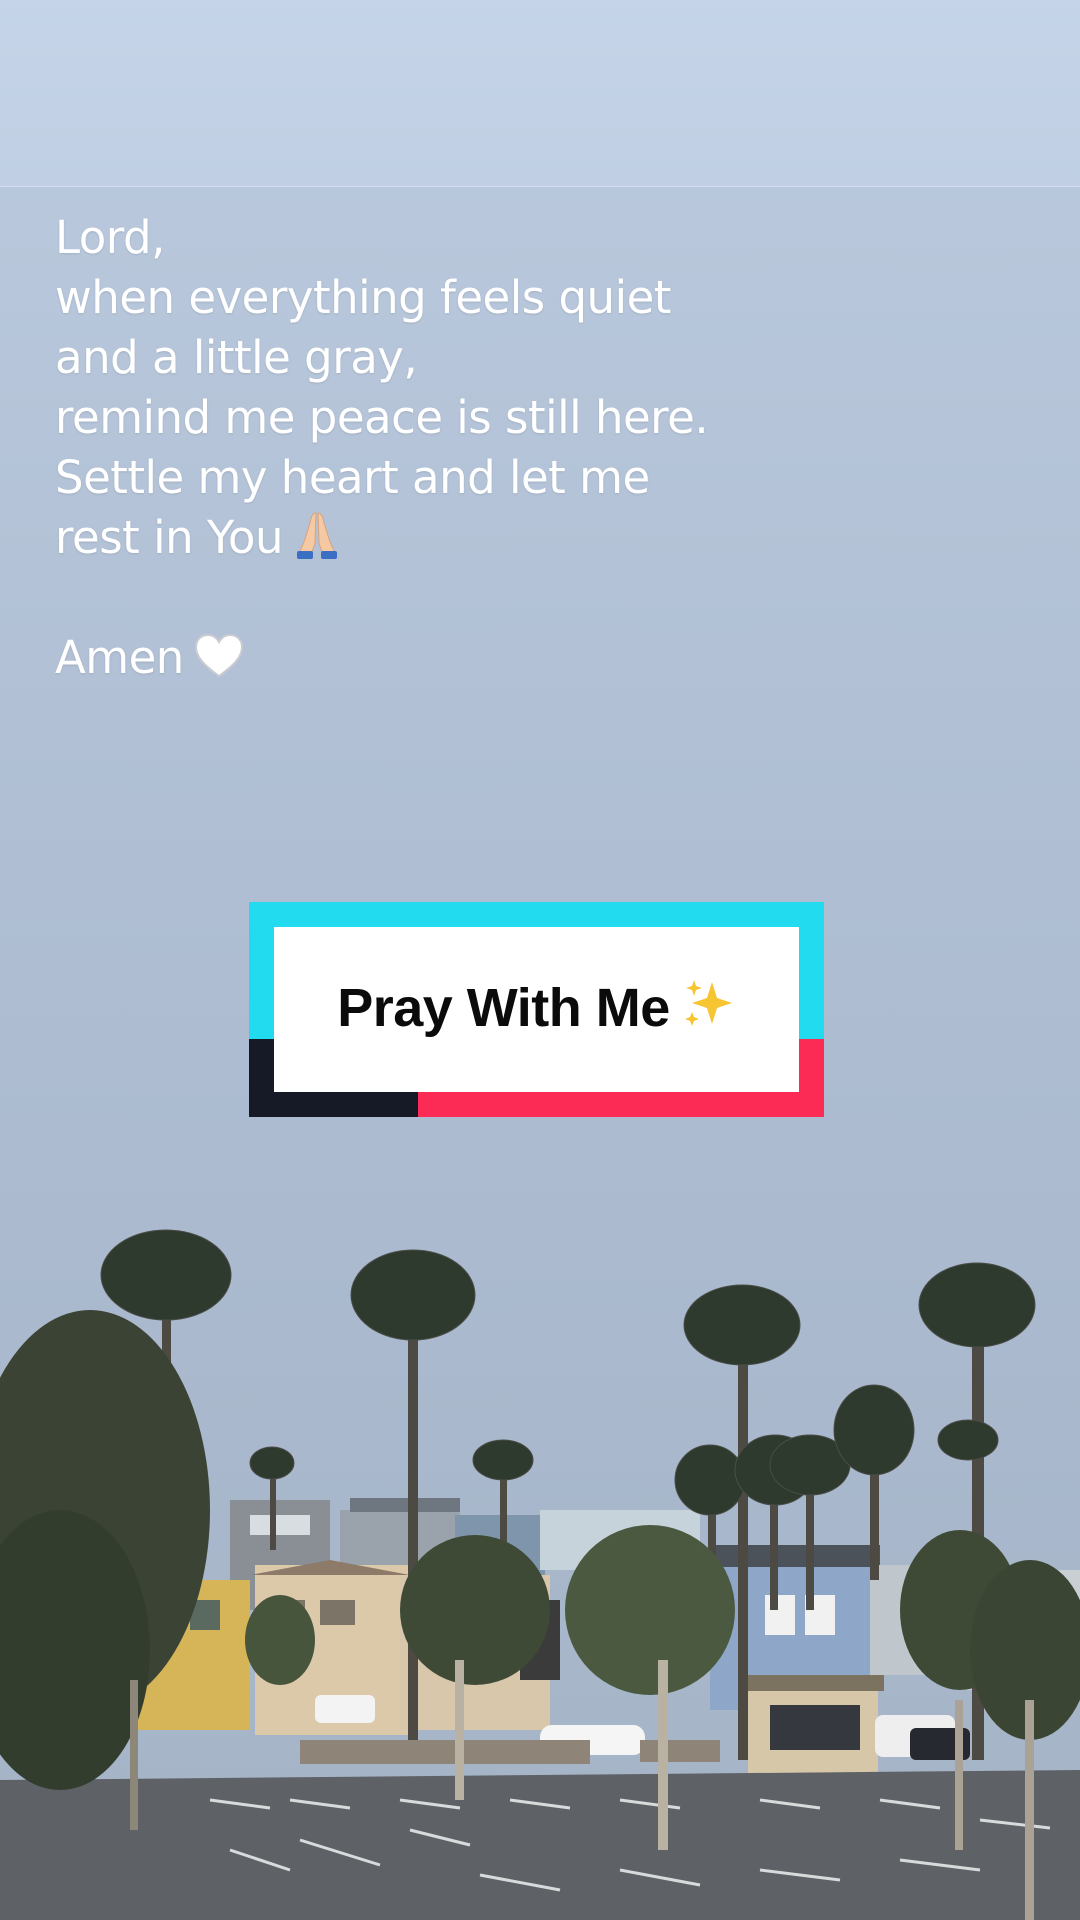 The width and height of the screenshot is (1080, 1920). I want to click on white-heart-icon, so click(219, 663).